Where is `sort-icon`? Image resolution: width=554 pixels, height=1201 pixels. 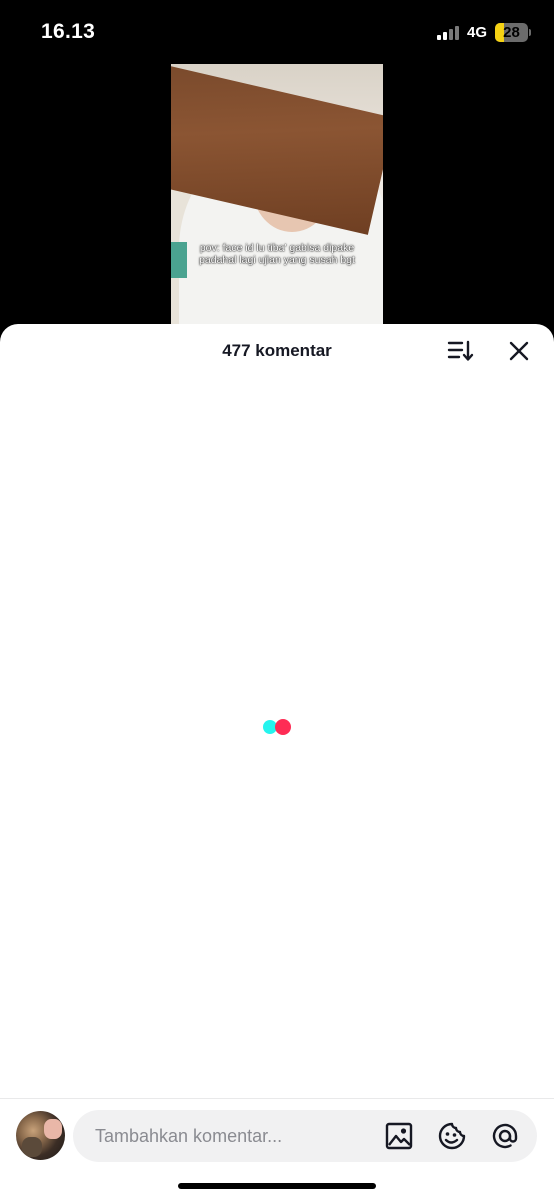
sort-icon is located at coordinates (460, 350).